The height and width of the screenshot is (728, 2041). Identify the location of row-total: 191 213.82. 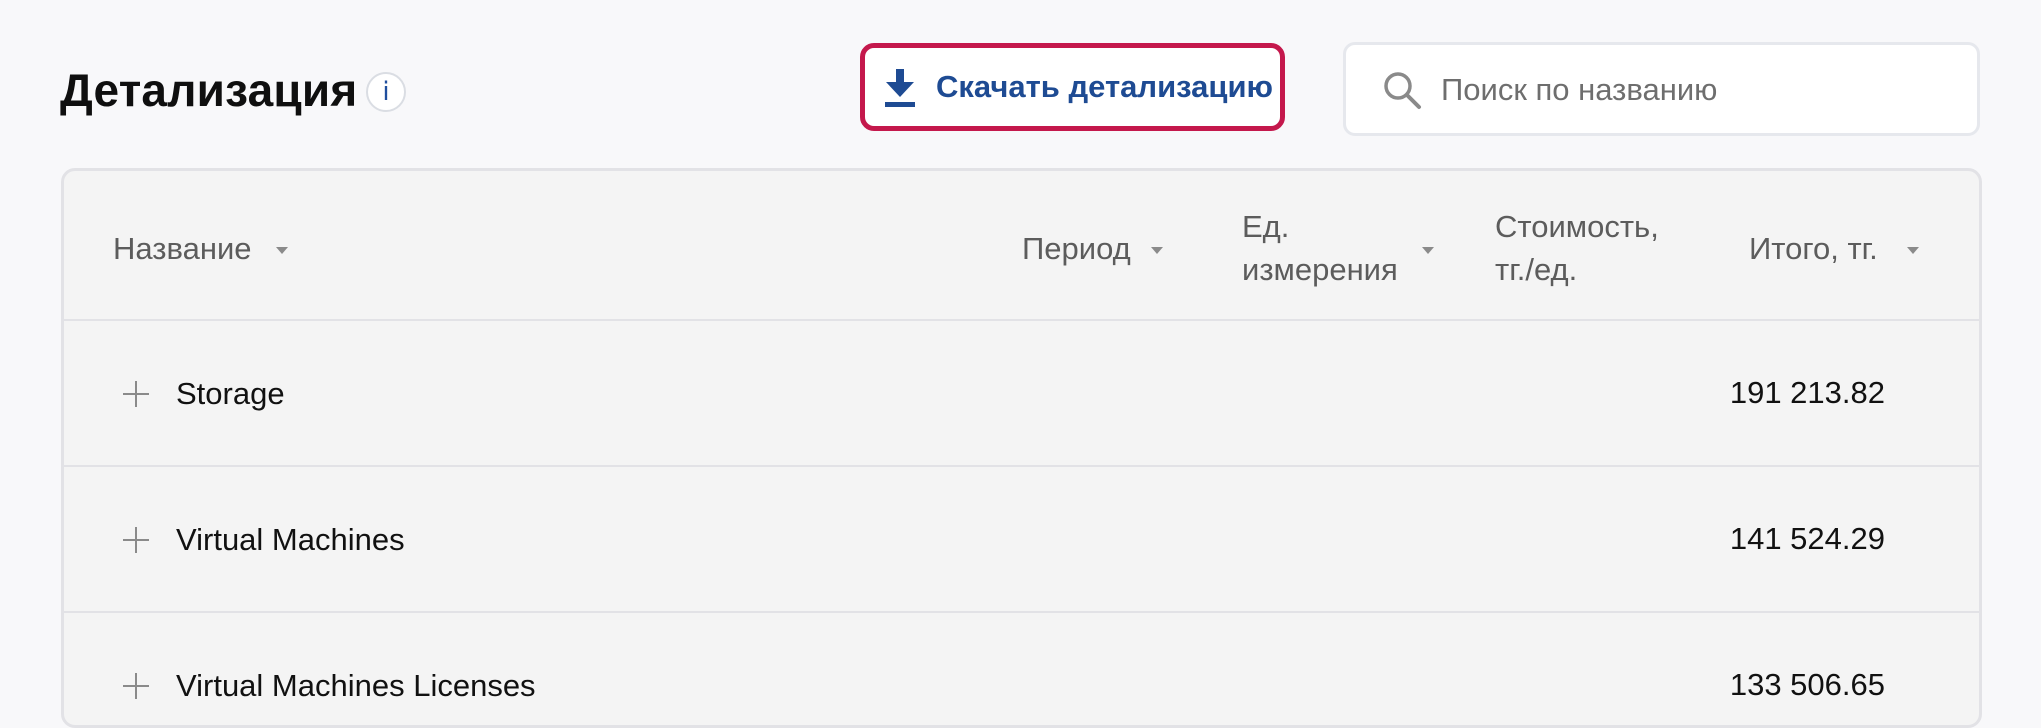
(1807, 392).